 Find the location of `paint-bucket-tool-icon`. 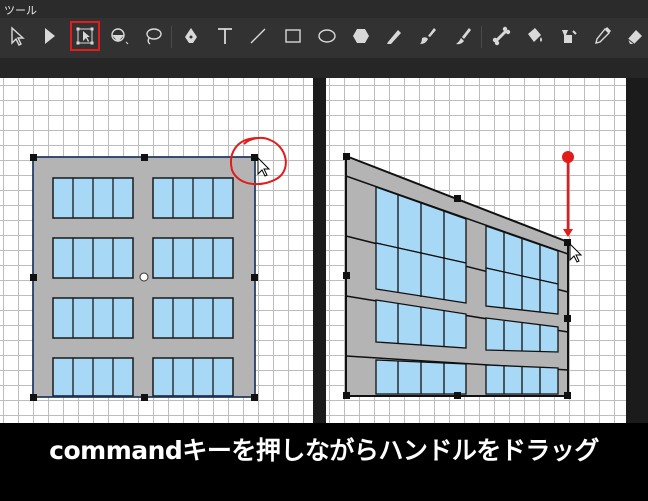

paint-bucket-tool-icon is located at coordinates (535, 36).